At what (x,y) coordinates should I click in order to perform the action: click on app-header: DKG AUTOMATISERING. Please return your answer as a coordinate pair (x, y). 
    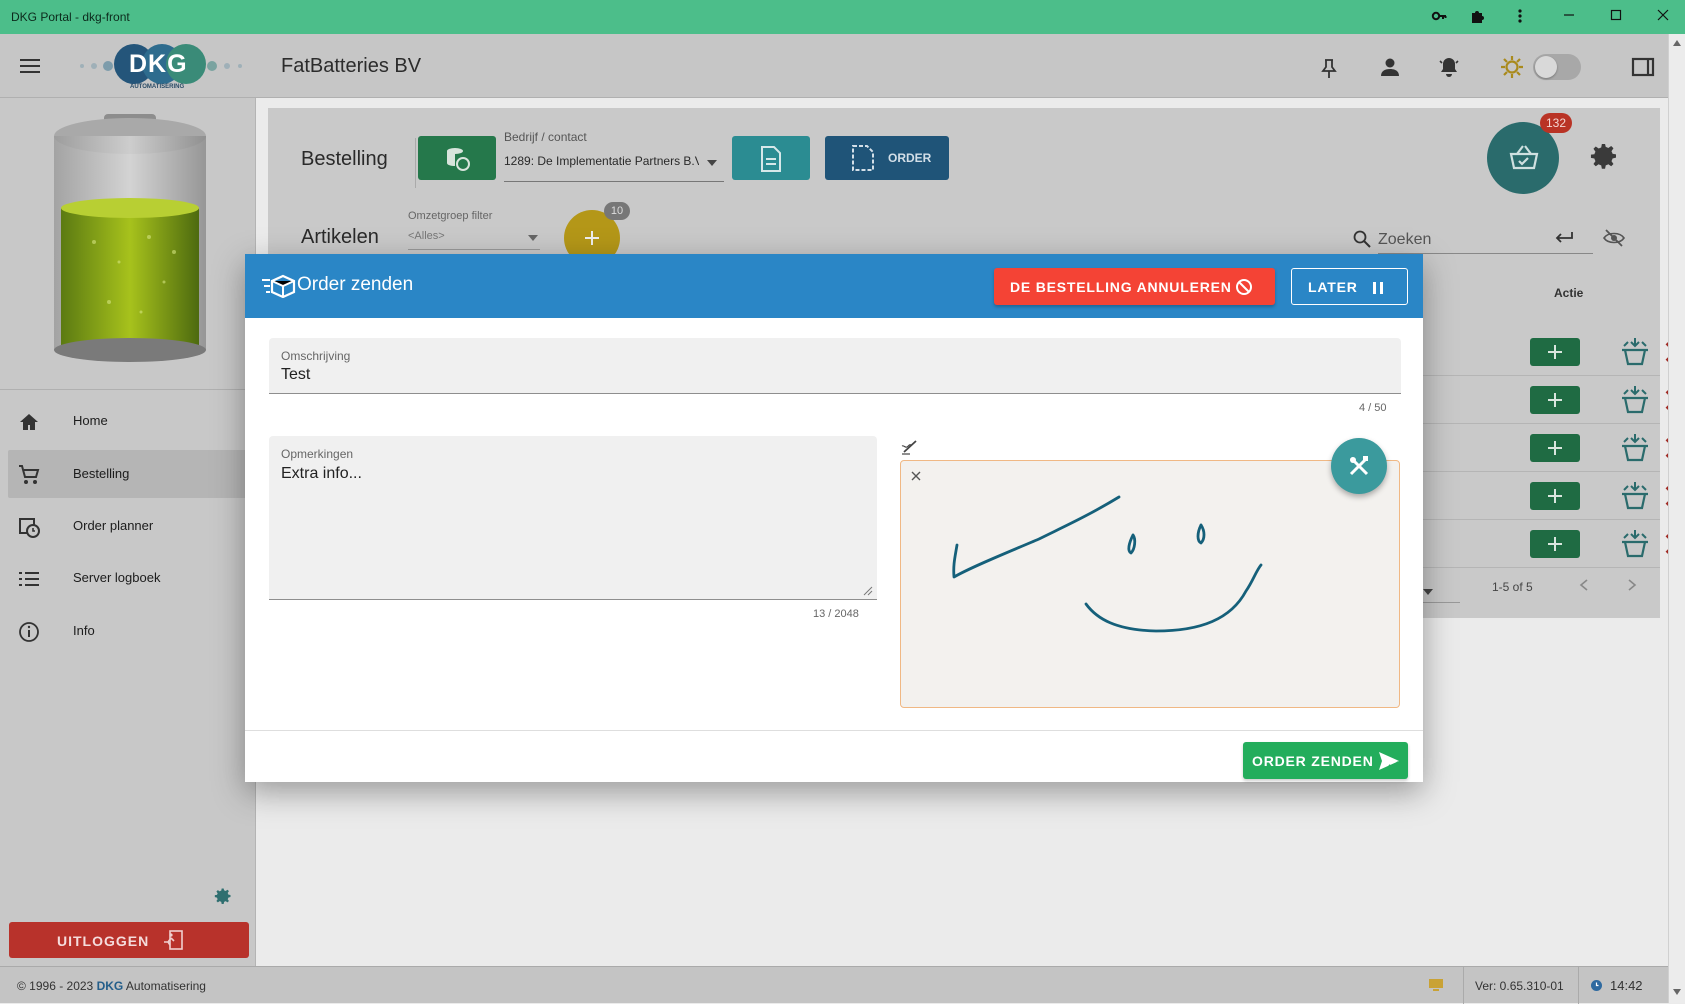
    Looking at the image, I should click on (834, 66).